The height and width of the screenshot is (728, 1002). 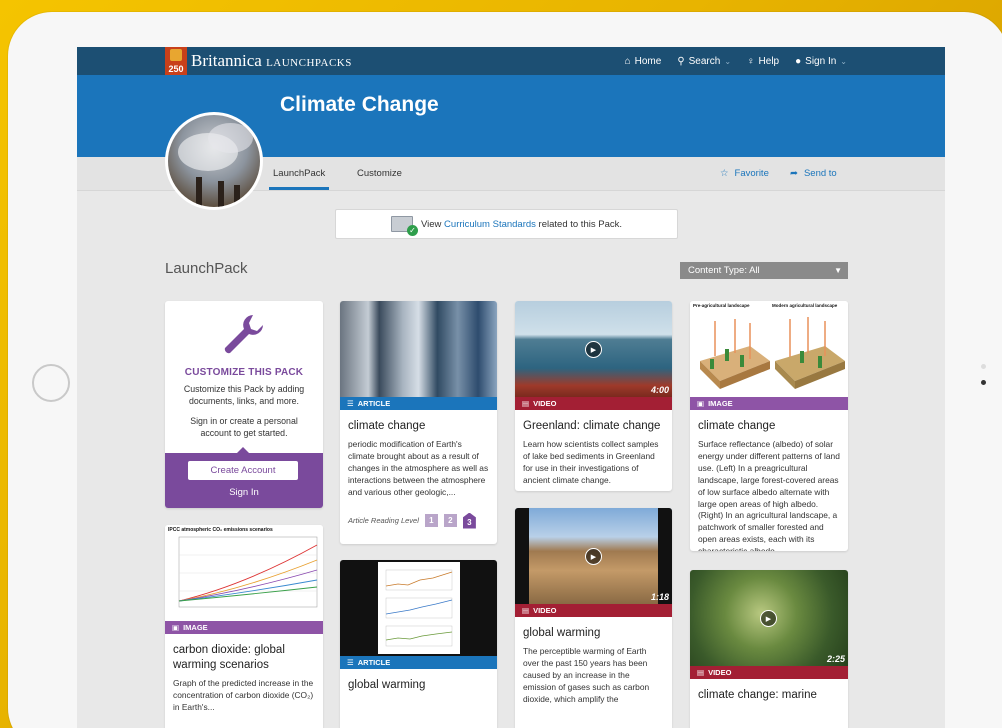 I want to click on article-tag: ☰ ARTICLE, so click(x=418, y=662).